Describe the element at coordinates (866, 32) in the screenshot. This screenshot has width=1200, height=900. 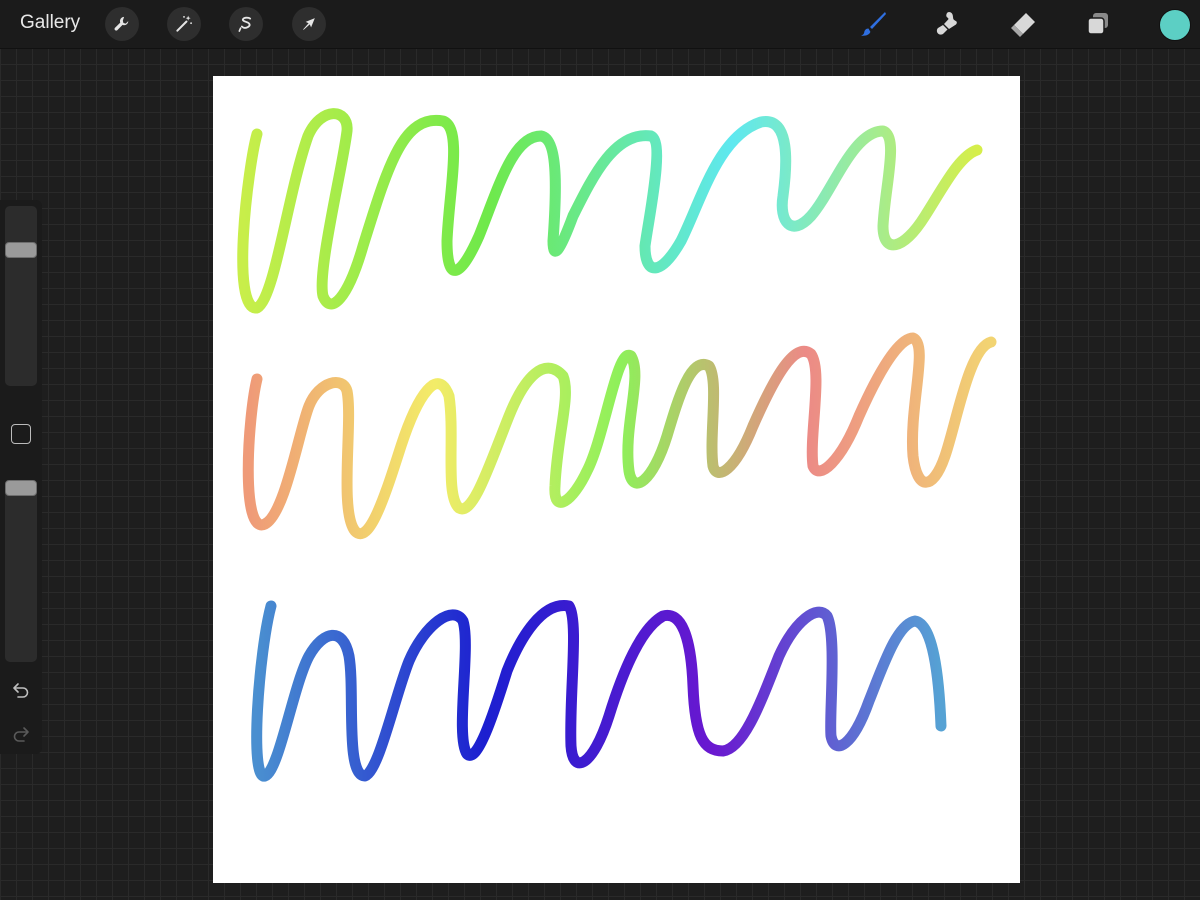
I see `brush-tip` at that location.